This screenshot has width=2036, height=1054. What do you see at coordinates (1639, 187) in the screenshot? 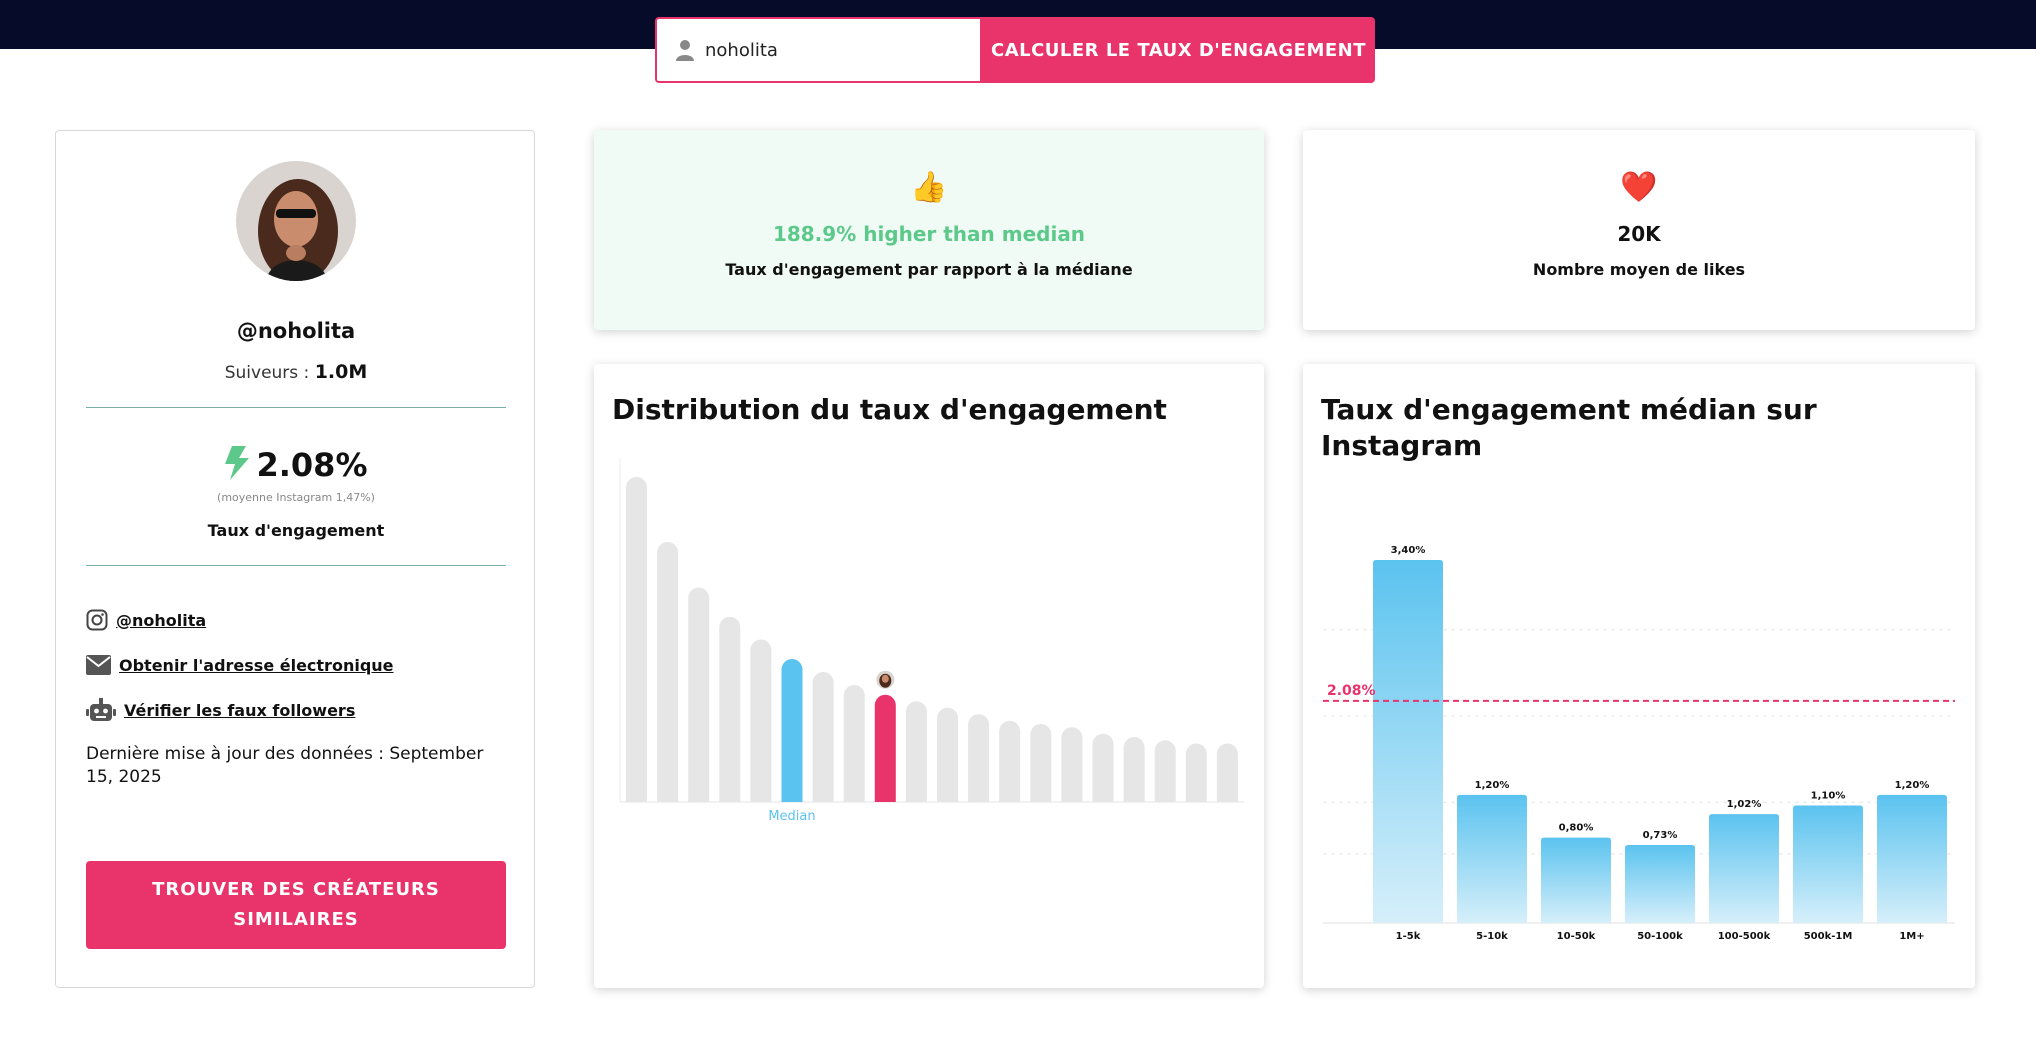
I see `heart-icon: ❤️` at bounding box center [1639, 187].